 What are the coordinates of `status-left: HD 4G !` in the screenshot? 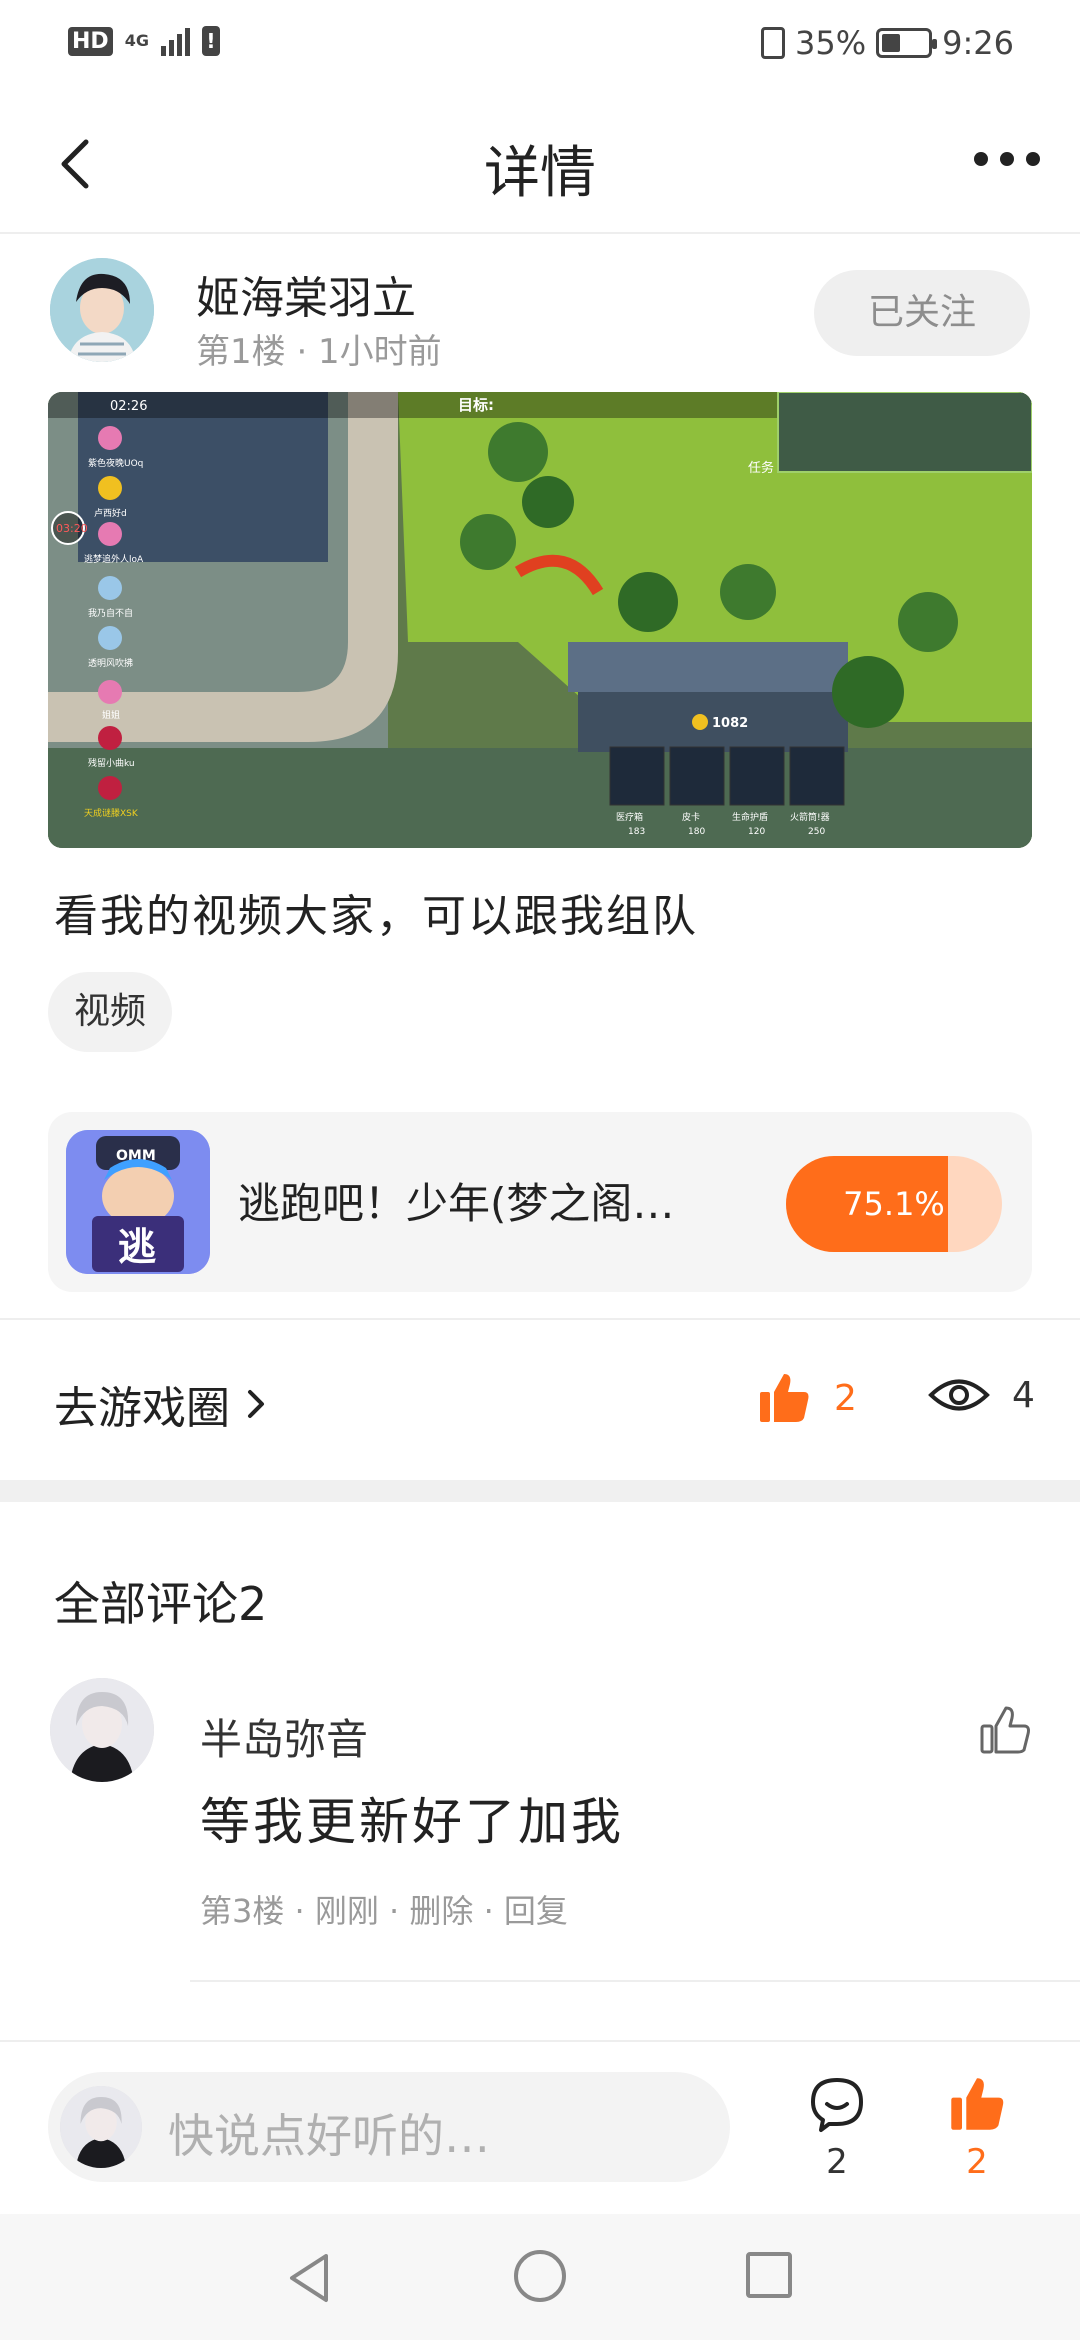 It's located at (144, 41).